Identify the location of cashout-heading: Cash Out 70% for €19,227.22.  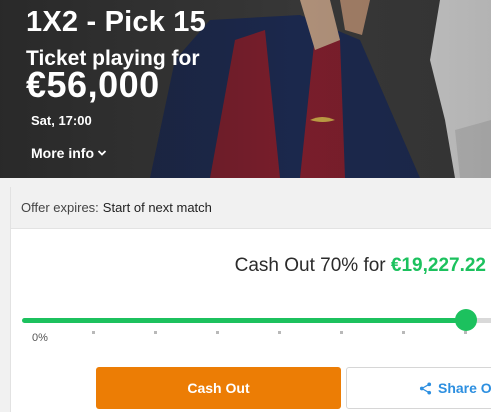
(360, 266).